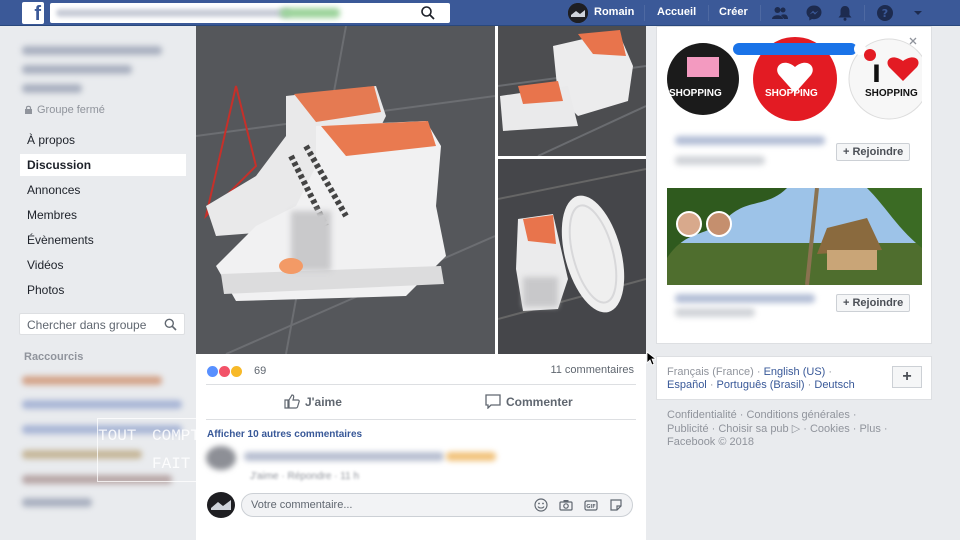 Image resolution: width=960 pixels, height=540 pixels. I want to click on language-link-english: English (US), so click(795, 372).